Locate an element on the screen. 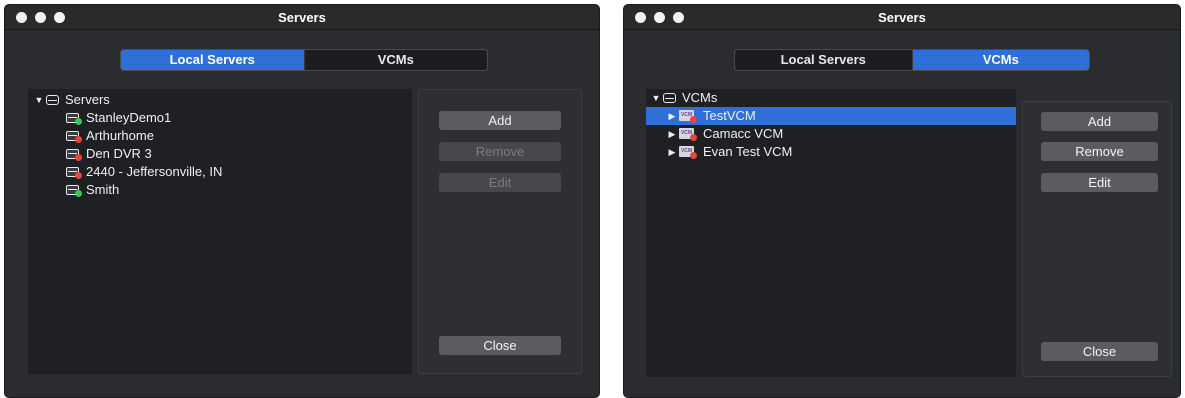  server-label: Smith is located at coordinates (103, 189).